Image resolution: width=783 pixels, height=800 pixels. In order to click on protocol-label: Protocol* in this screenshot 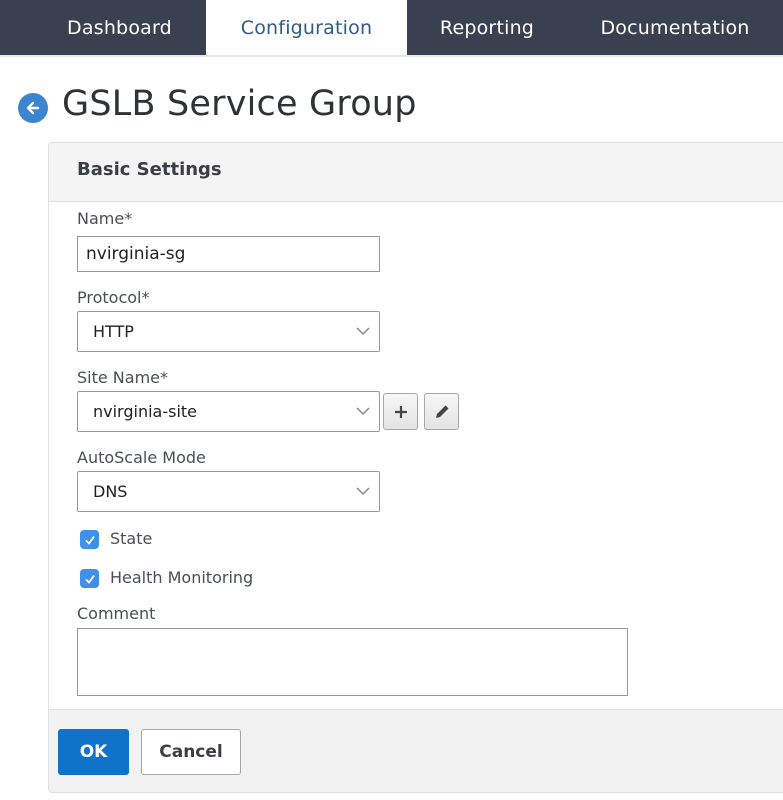, I will do `click(113, 297)`.